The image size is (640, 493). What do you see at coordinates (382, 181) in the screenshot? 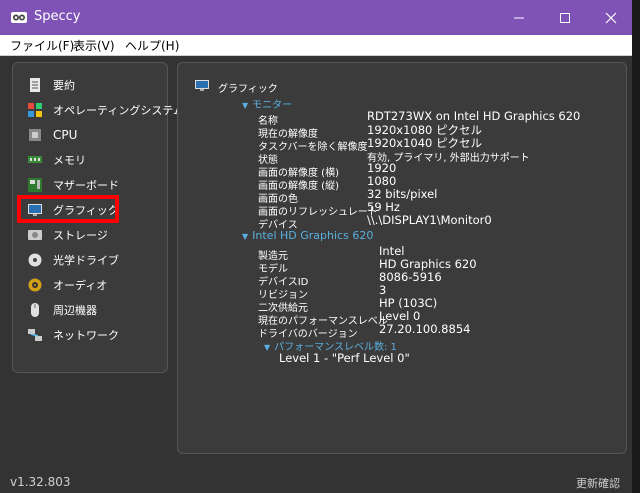
I see `prop-value: 1080` at bounding box center [382, 181].